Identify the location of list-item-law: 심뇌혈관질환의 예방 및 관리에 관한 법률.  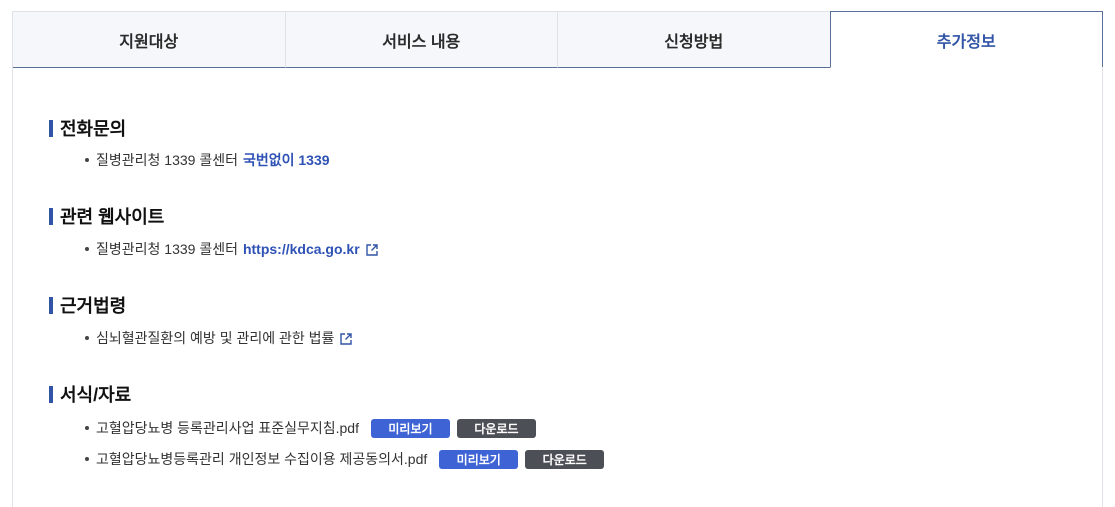
(219, 338).